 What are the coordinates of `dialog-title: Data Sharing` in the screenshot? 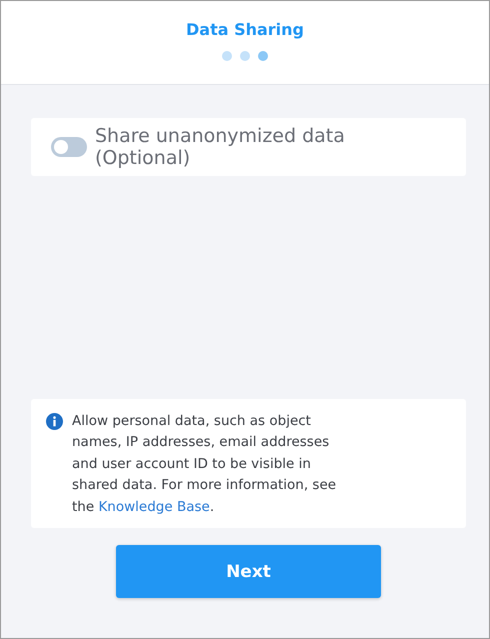 It's located at (245, 29).